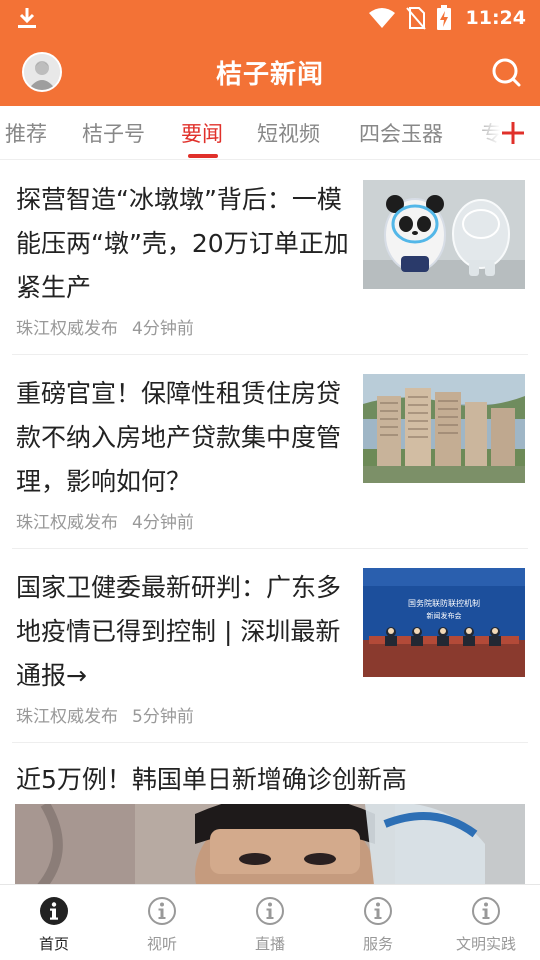 This screenshot has width=540, height=960. Describe the element at coordinates (513, 133) in the screenshot. I see `plus-icon` at that location.